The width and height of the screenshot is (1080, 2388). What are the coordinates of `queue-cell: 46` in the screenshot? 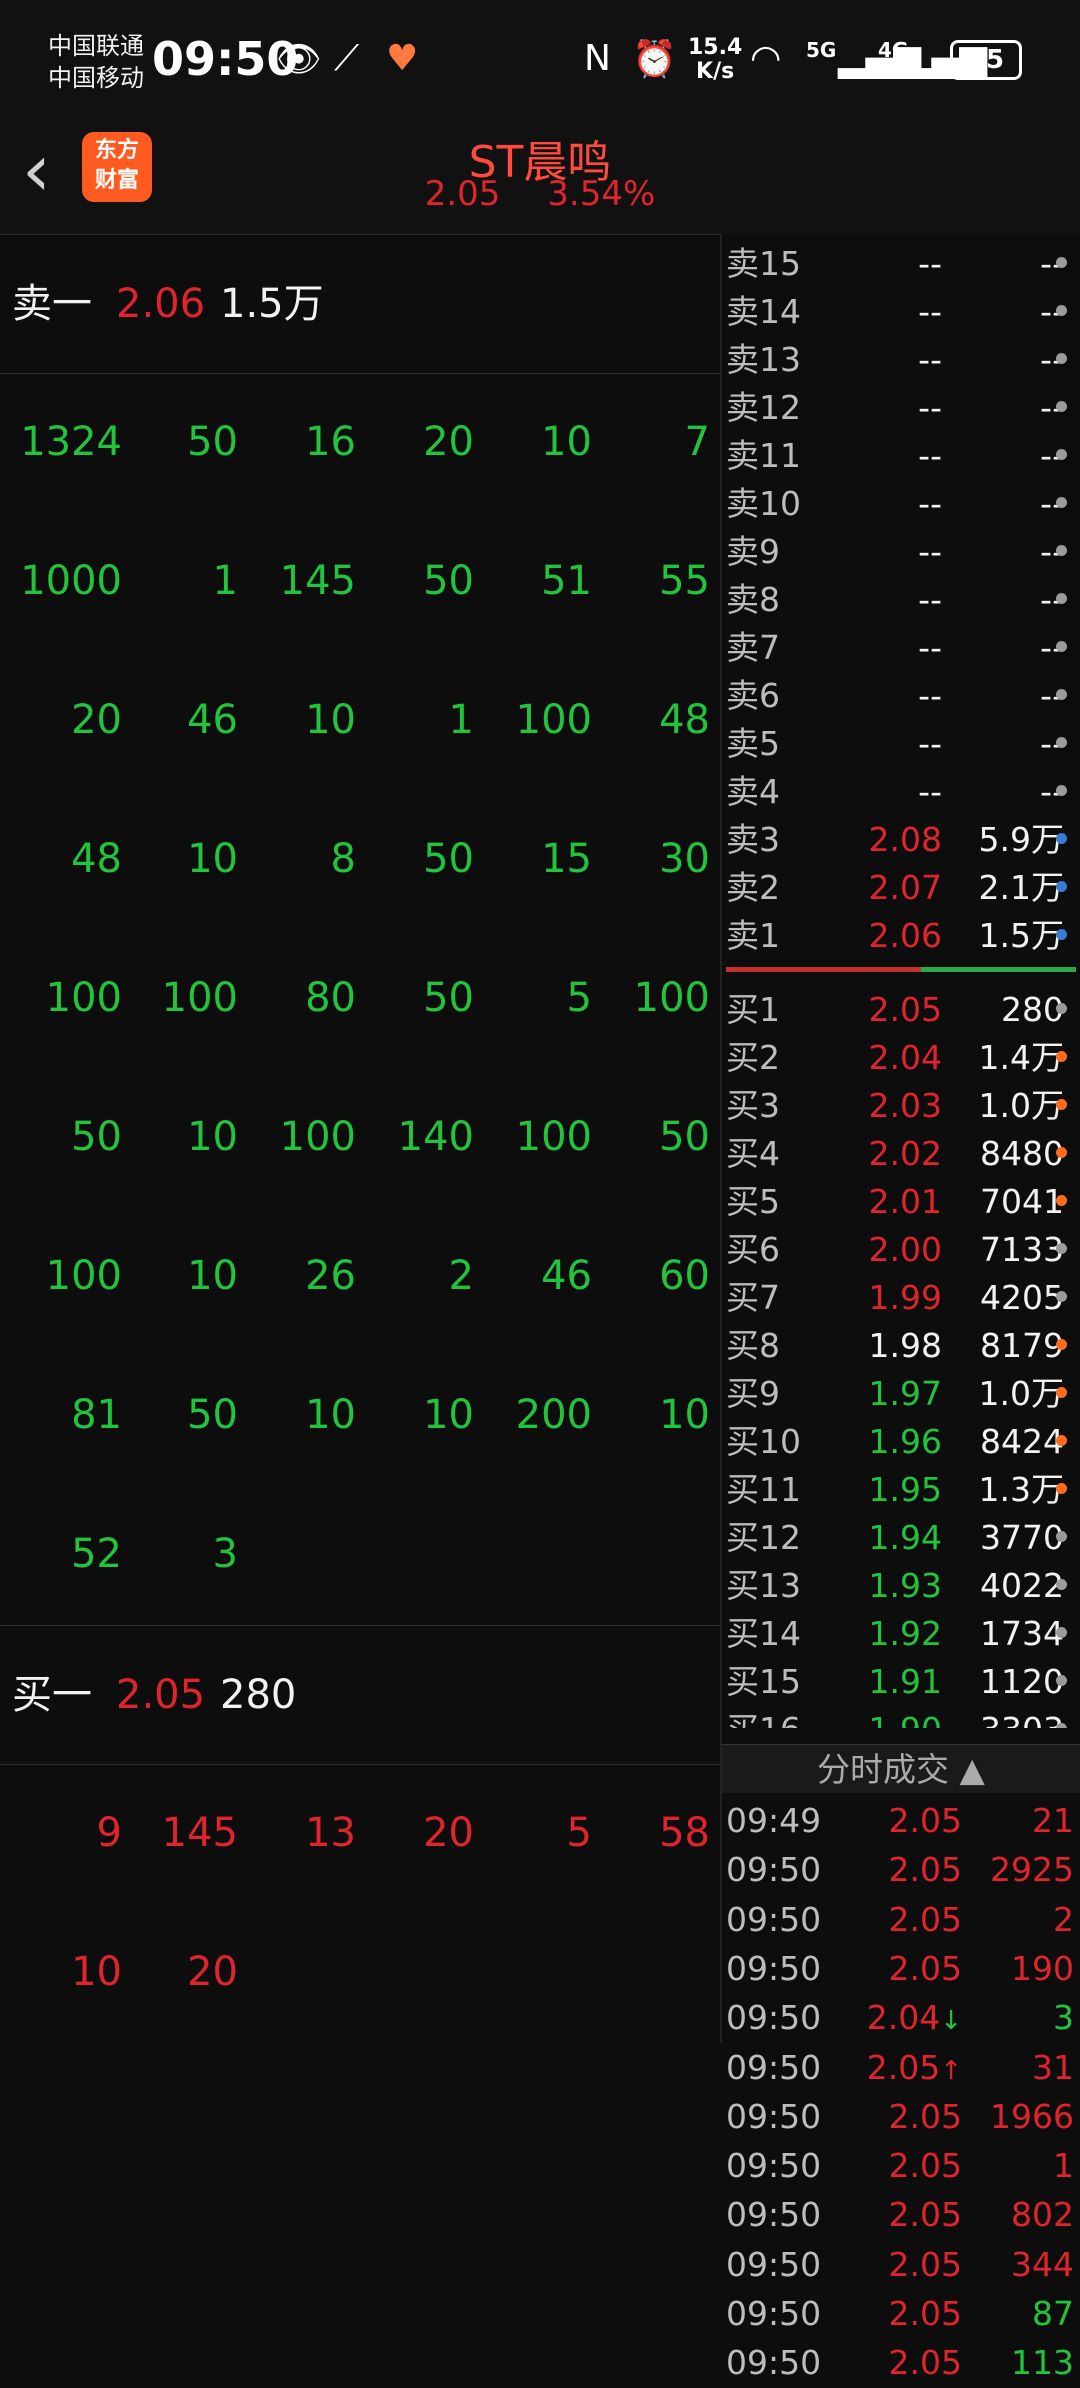 It's located at (566, 1276).